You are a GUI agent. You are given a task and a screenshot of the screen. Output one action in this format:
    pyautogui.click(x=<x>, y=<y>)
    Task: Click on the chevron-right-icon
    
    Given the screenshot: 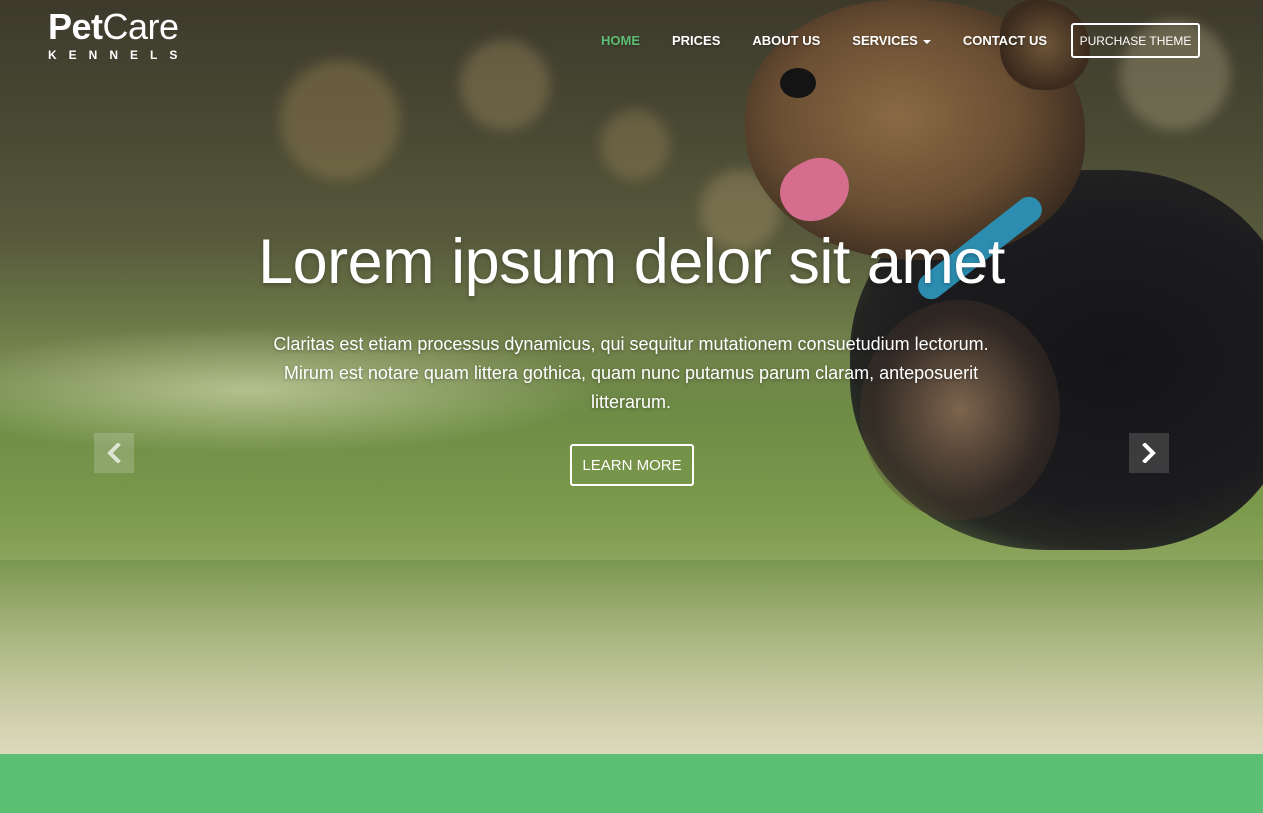 What is the action you would take?
    pyautogui.click(x=1149, y=453)
    